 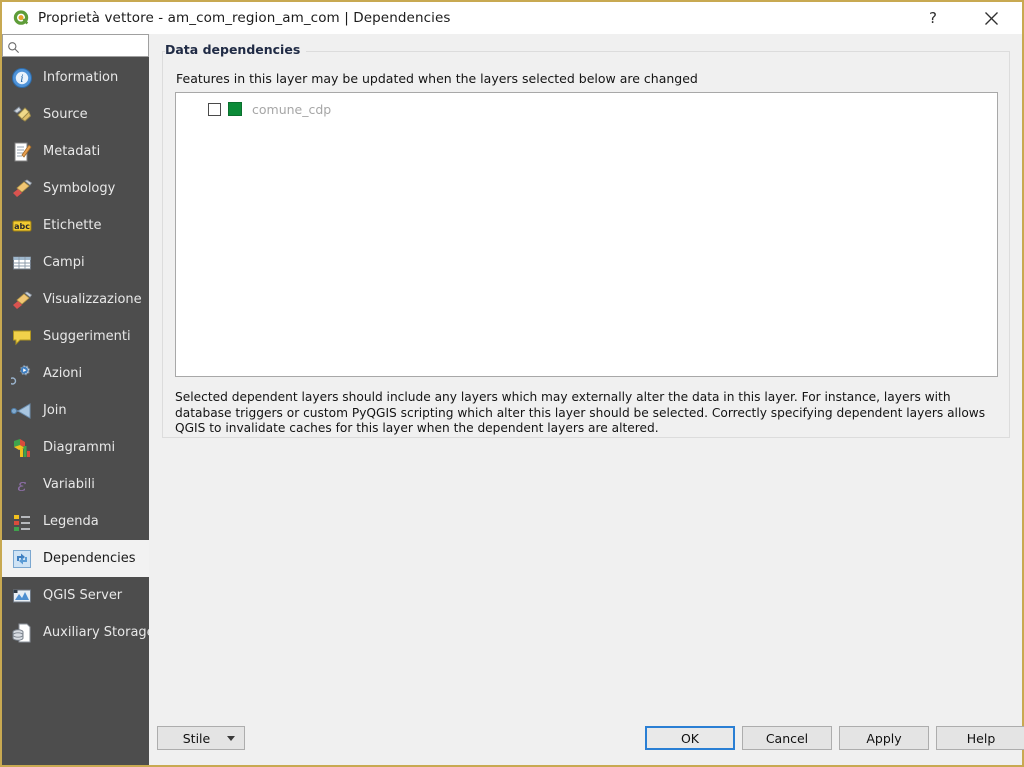 I want to click on sidebar-item-variabili: ε Variabili, so click(x=75, y=484).